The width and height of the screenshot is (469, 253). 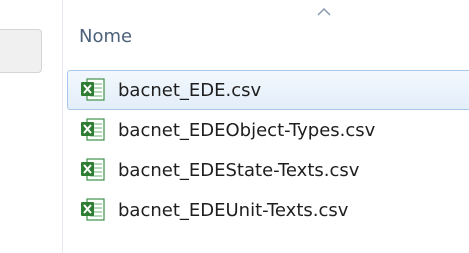 I want to click on file-name: bacnet_EDEState-Texts.csv, so click(x=239, y=170).